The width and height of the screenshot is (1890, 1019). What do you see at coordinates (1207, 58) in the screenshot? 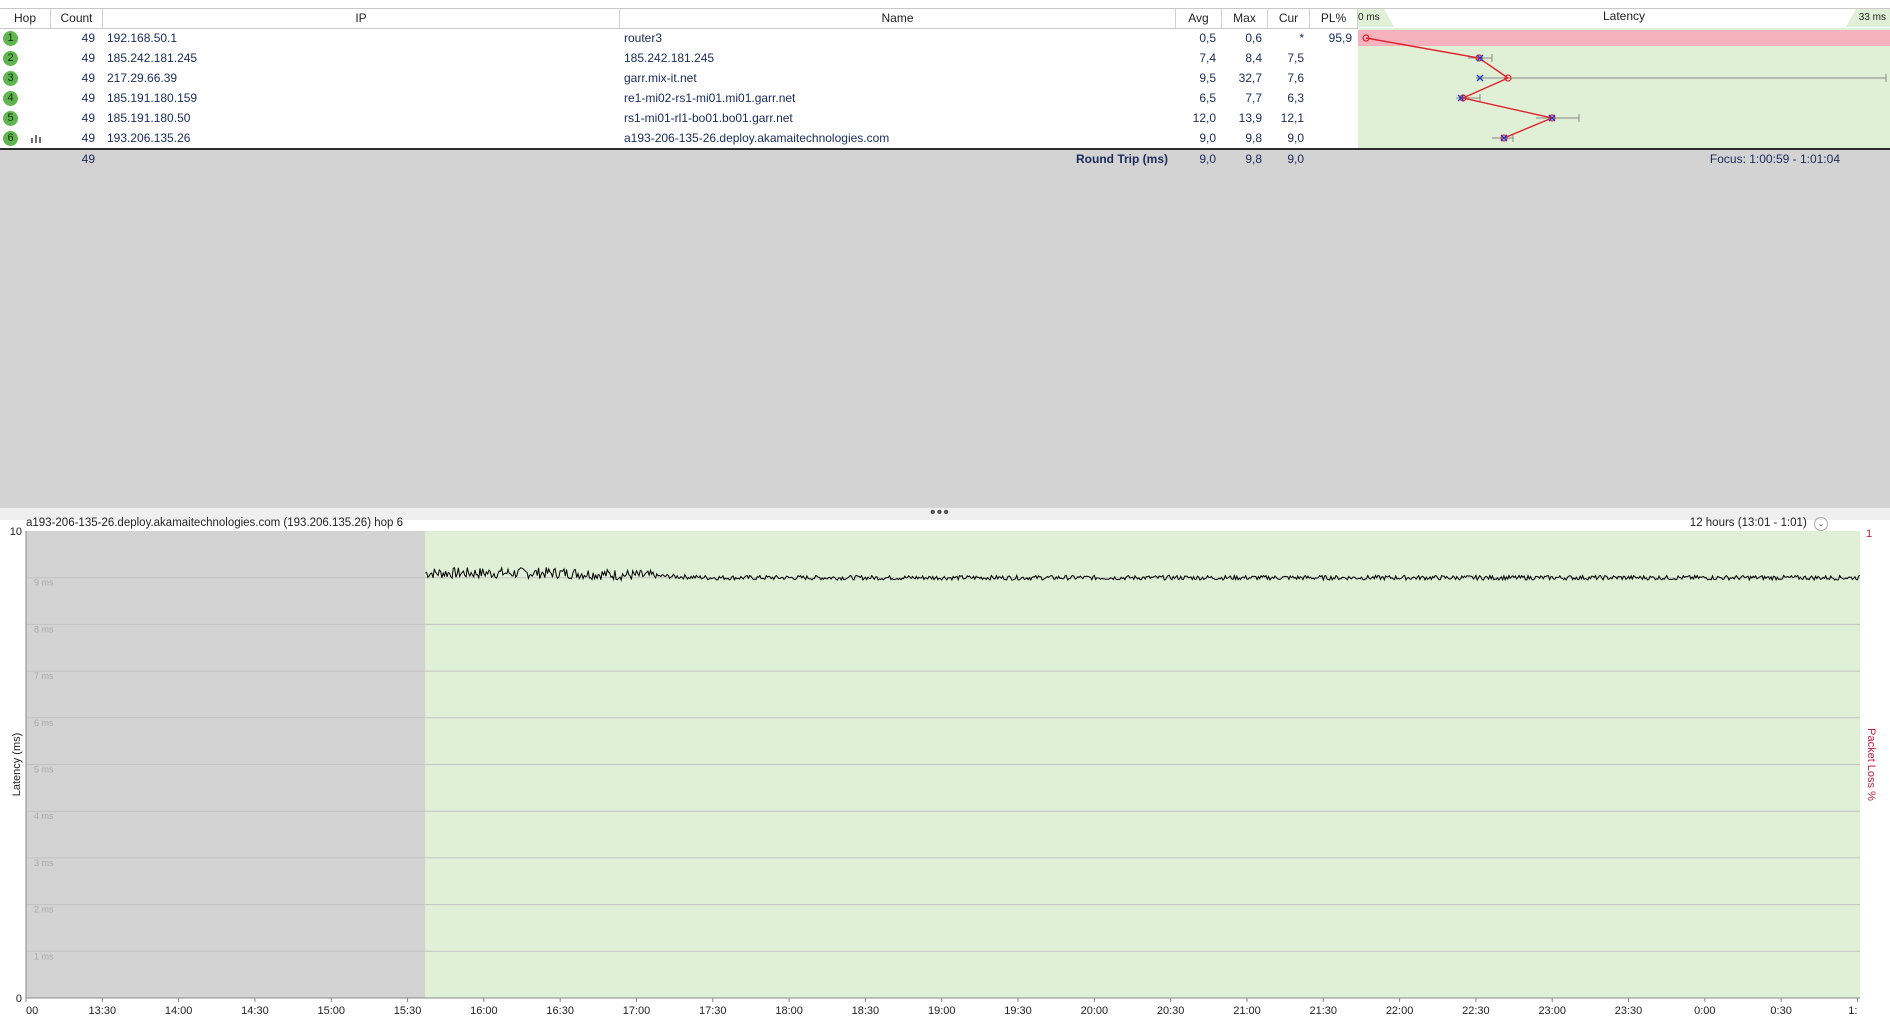
I see `avg-cell: 7,4` at bounding box center [1207, 58].